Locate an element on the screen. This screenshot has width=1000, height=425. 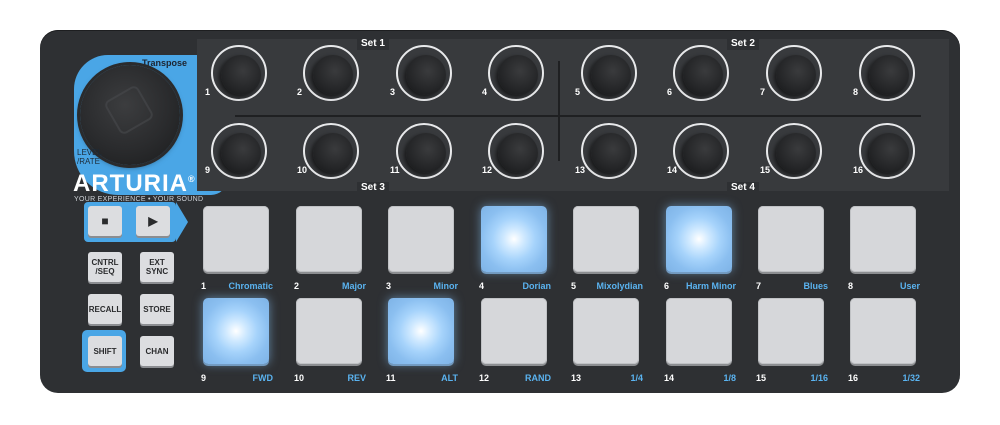
pad-function-label: Major is located at coordinates (353, 286).